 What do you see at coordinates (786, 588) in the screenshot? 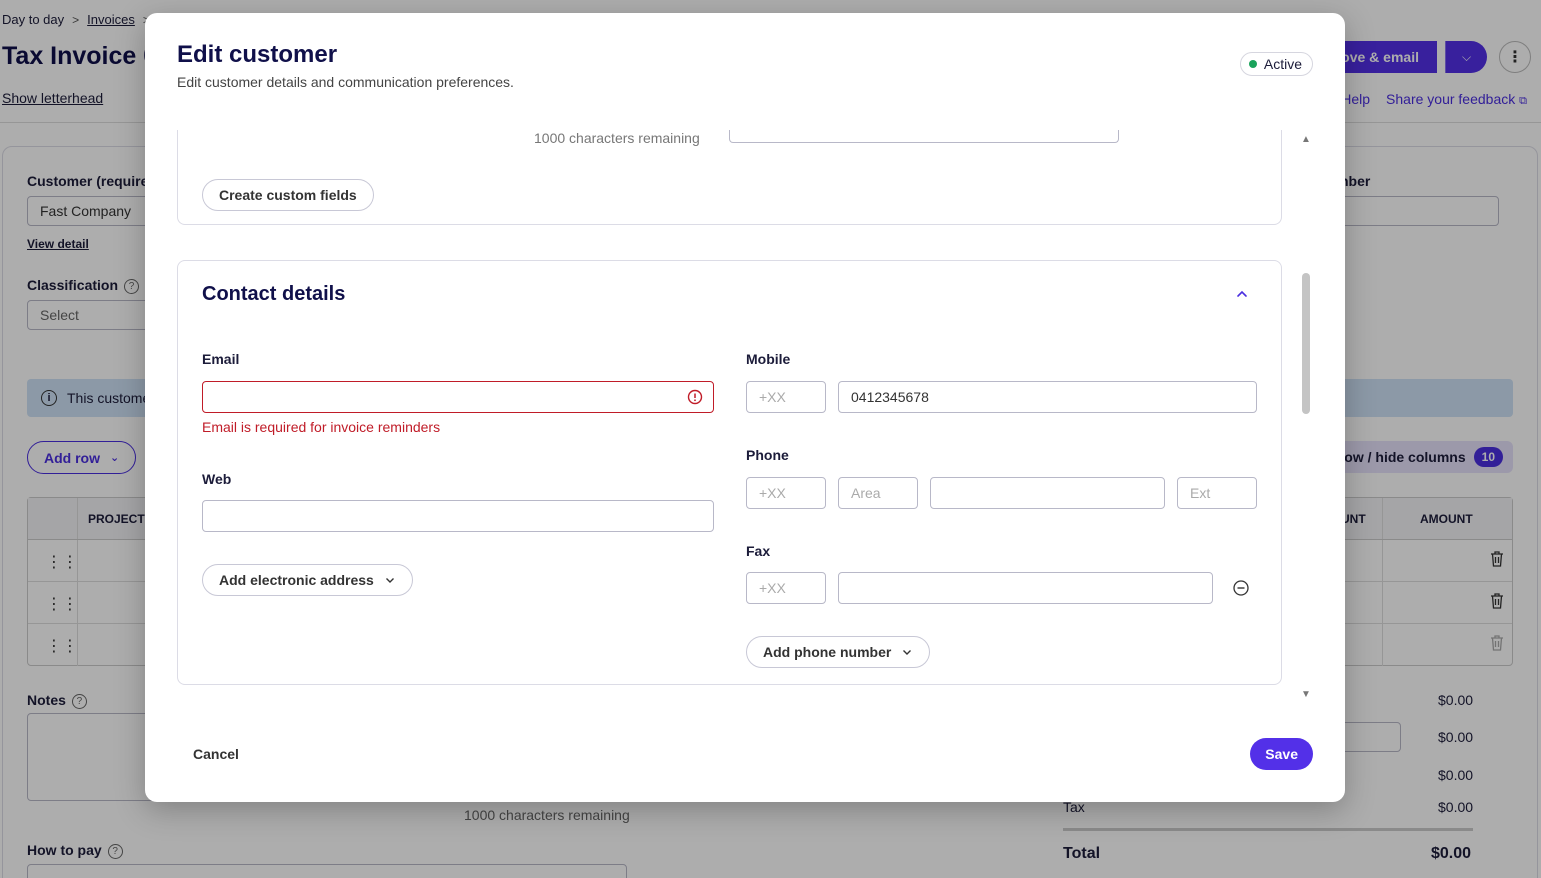
I see `fax-country-code-field: +XX` at bounding box center [786, 588].